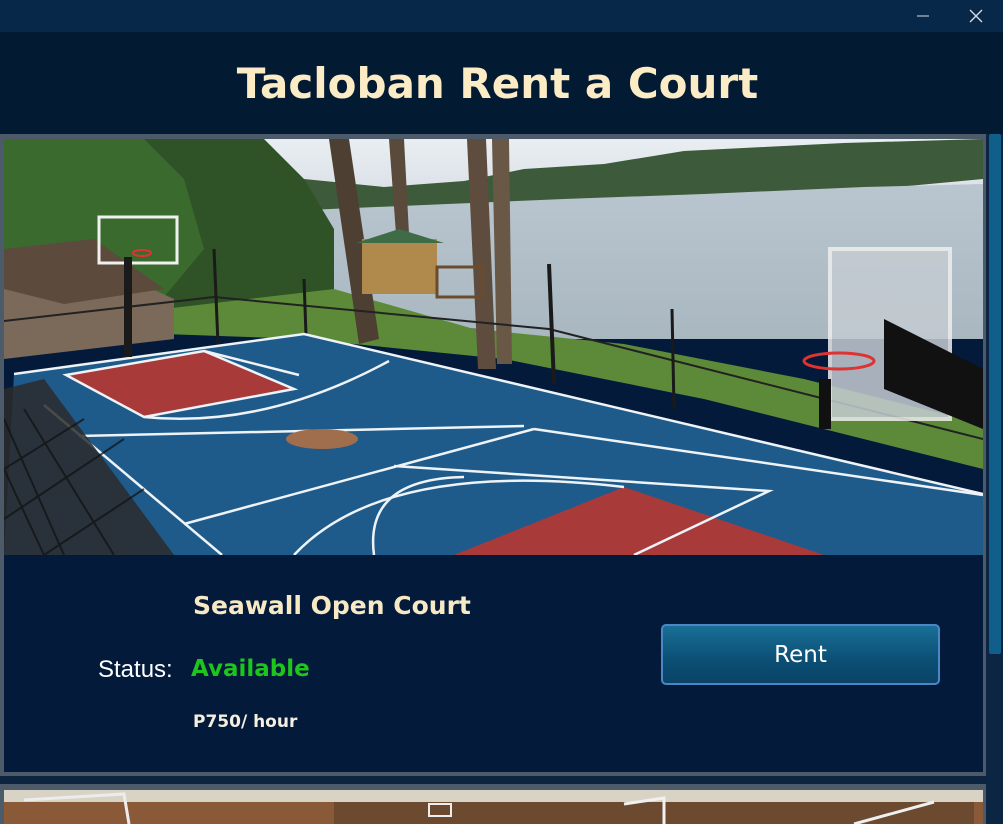 The image size is (1003, 824). I want to click on indoor-court-image, so click(493, 807).